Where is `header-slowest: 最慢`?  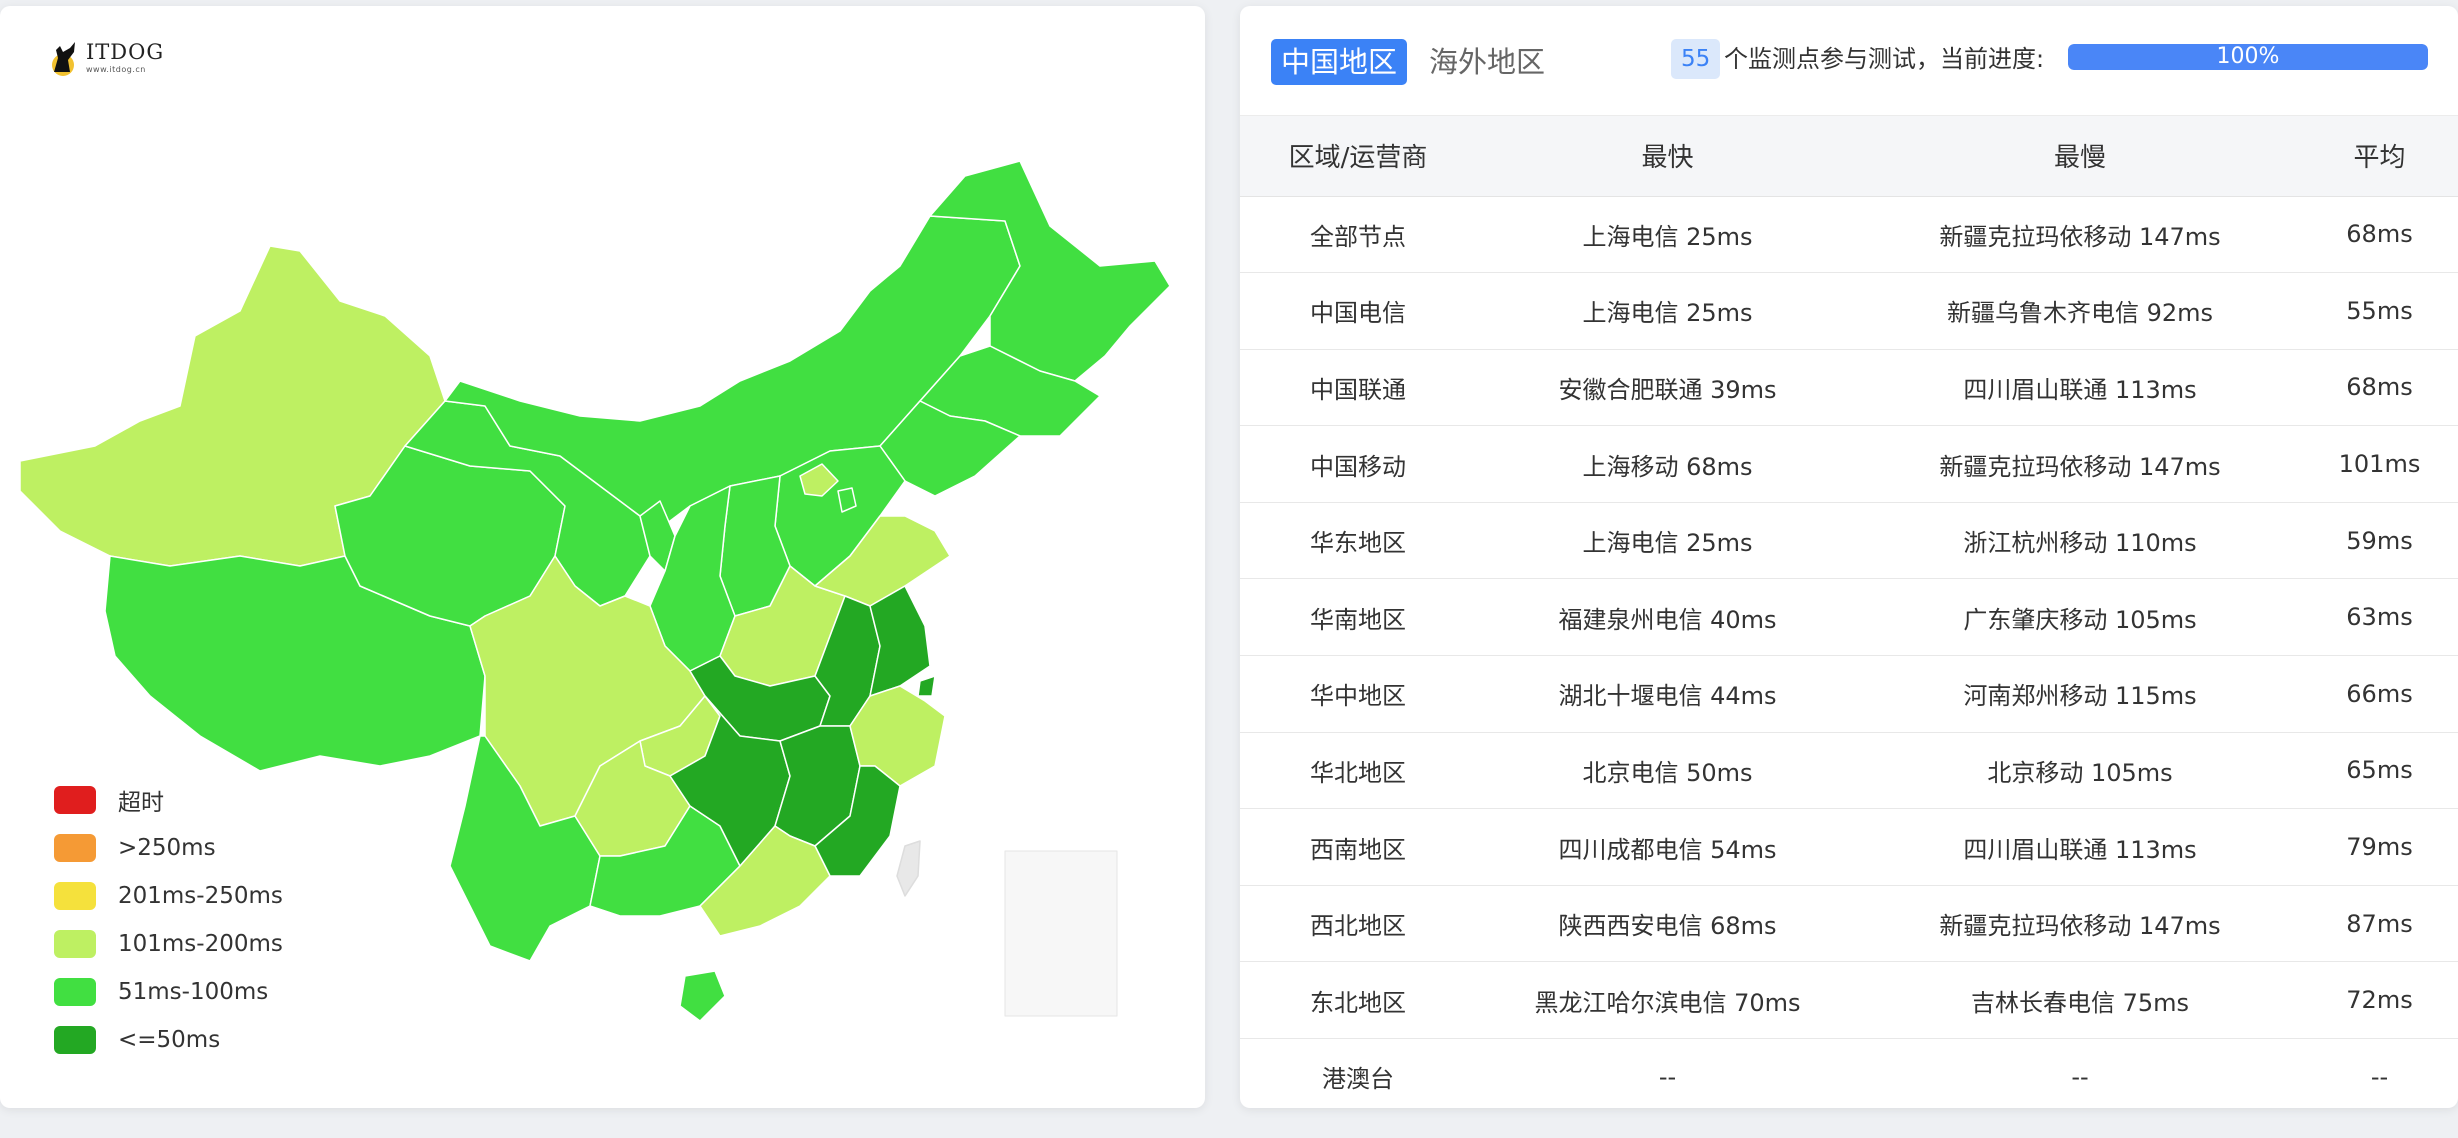 header-slowest: 最慢 is located at coordinates (2080, 156).